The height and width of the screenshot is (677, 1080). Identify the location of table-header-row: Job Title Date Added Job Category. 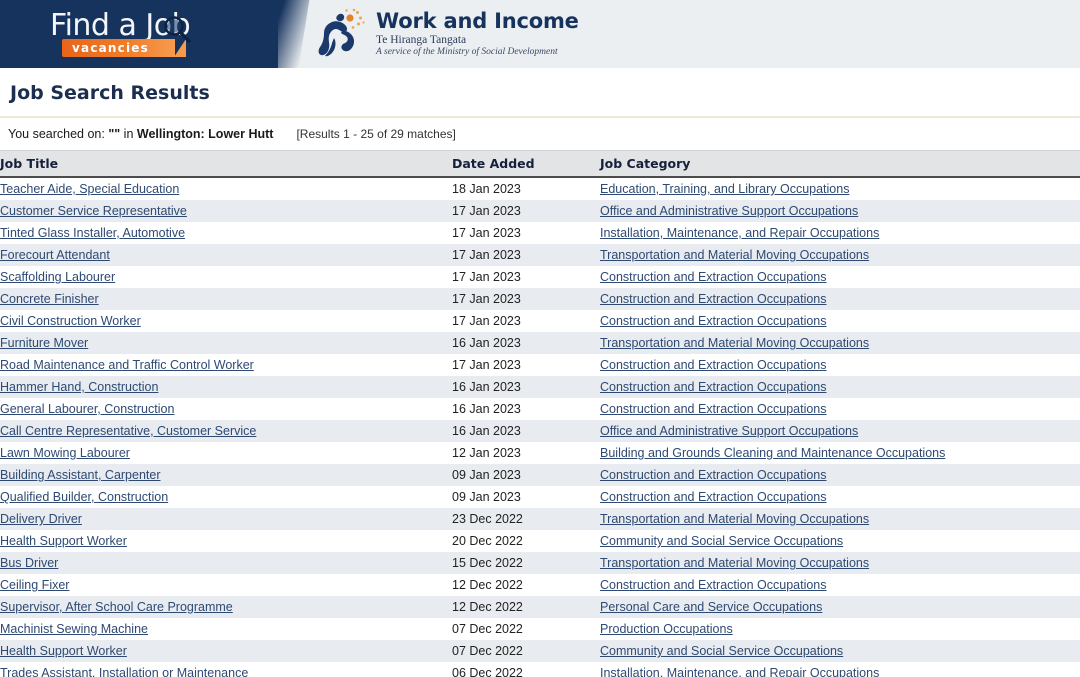
(540, 164).